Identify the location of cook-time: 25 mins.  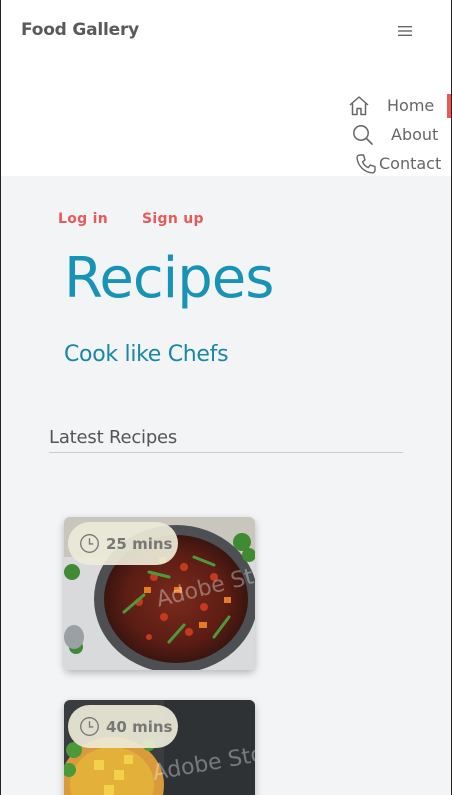
(139, 543).